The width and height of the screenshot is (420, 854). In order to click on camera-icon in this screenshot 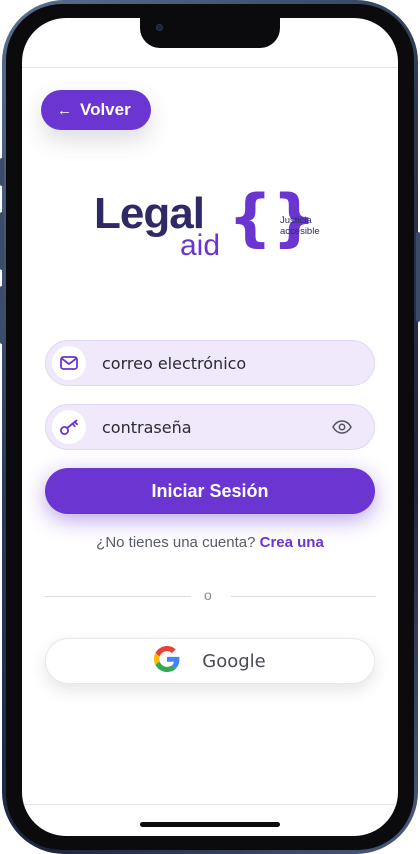, I will do `click(159, 27)`.